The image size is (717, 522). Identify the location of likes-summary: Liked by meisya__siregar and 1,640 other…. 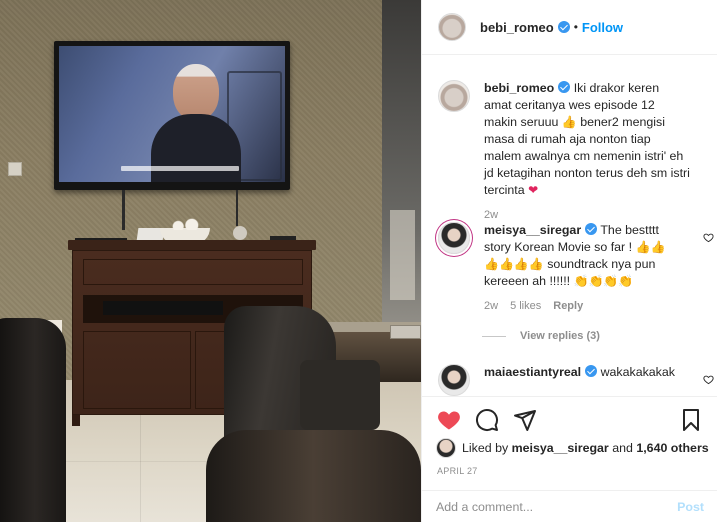
(572, 448).